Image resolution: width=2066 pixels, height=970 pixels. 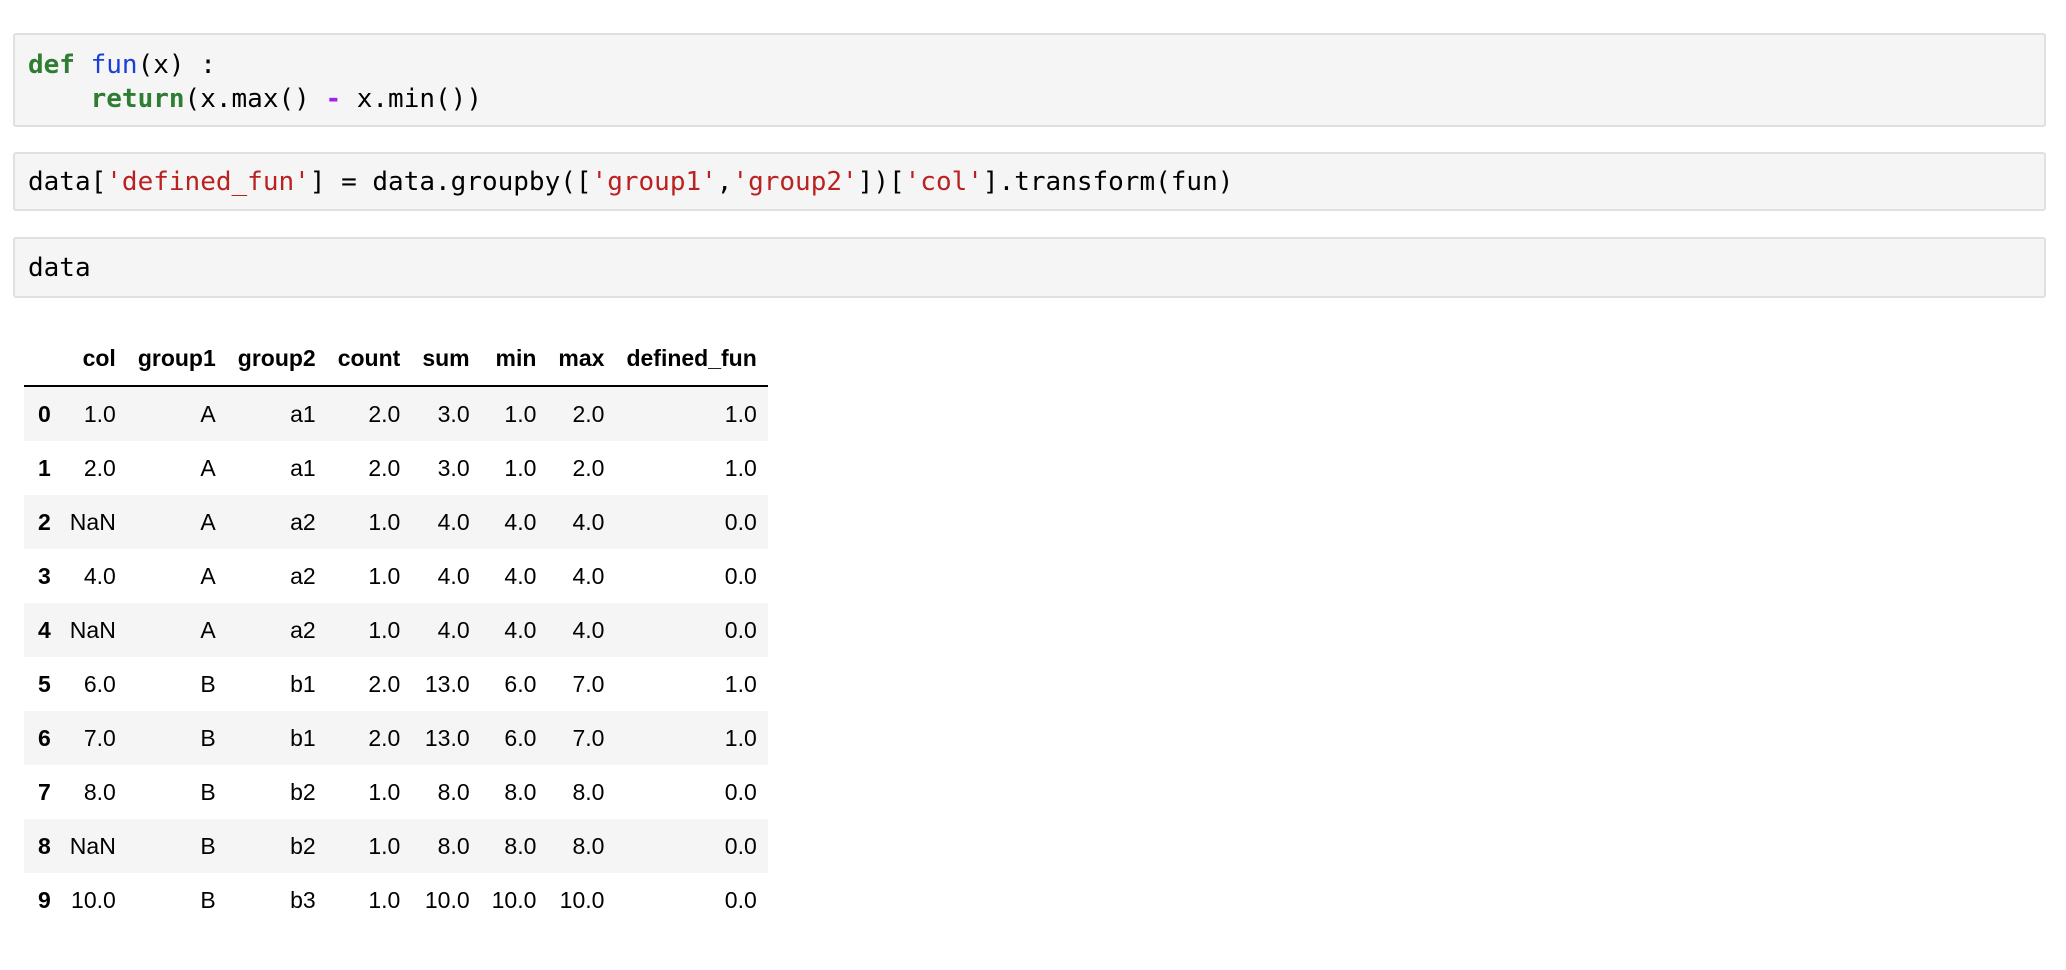 I want to click on column-header: sum, so click(x=446, y=359).